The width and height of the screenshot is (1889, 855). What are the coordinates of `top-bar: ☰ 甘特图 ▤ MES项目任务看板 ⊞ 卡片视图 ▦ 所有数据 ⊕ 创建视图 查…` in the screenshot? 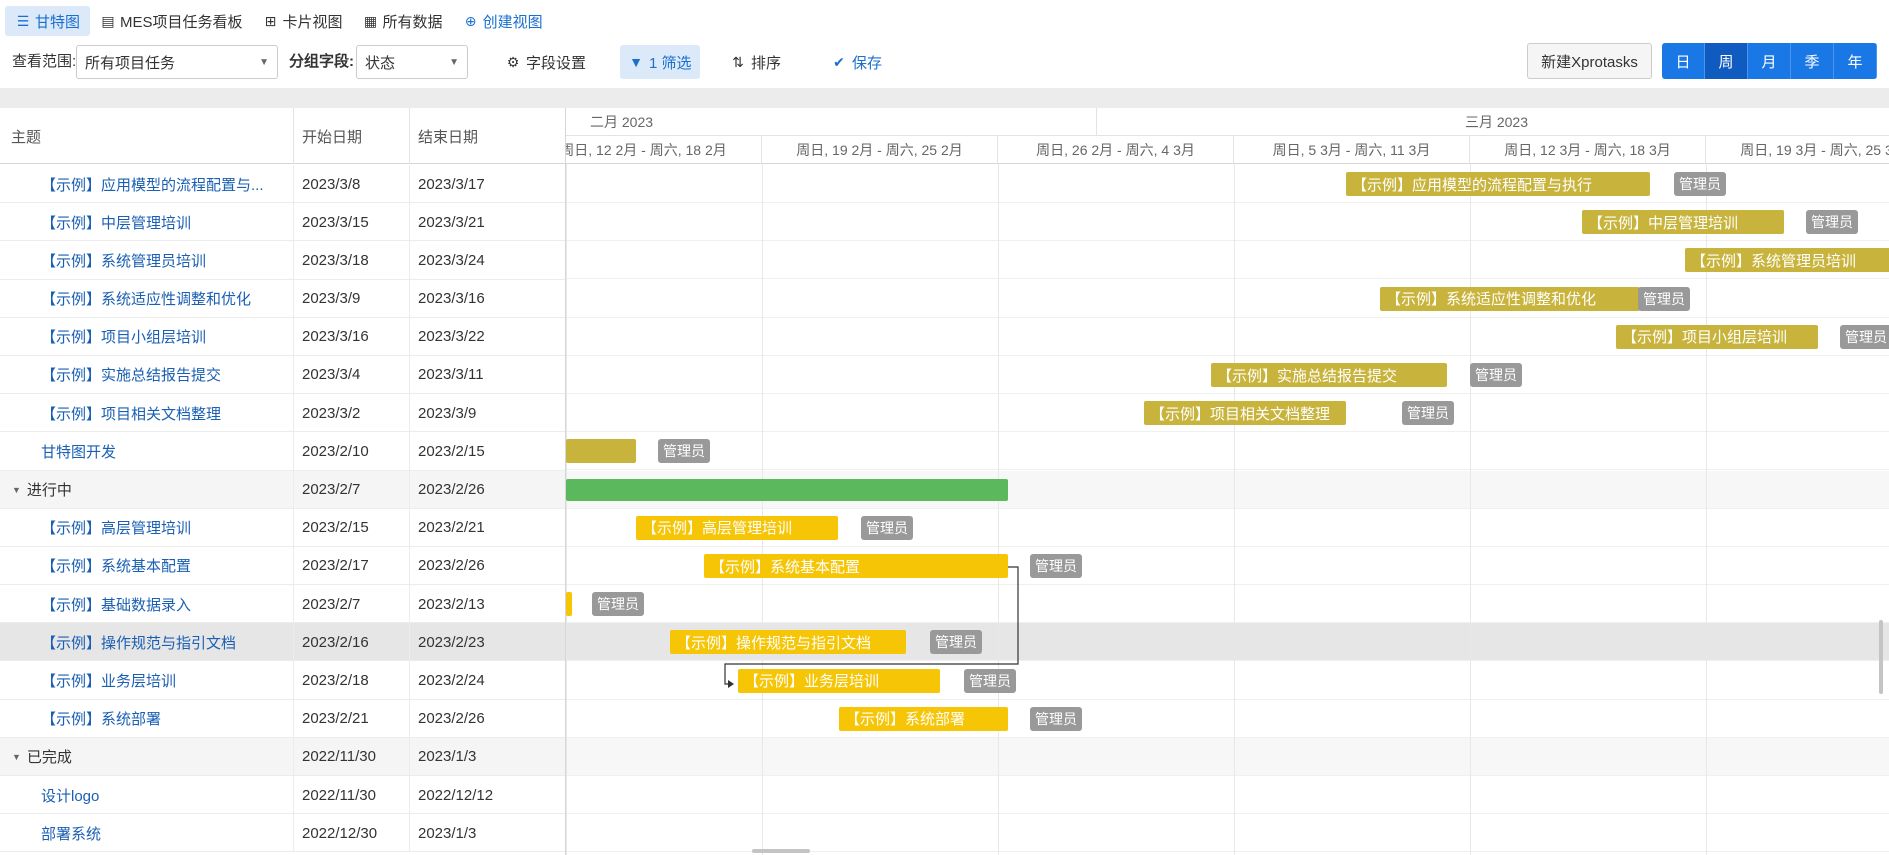 It's located at (944, 44).